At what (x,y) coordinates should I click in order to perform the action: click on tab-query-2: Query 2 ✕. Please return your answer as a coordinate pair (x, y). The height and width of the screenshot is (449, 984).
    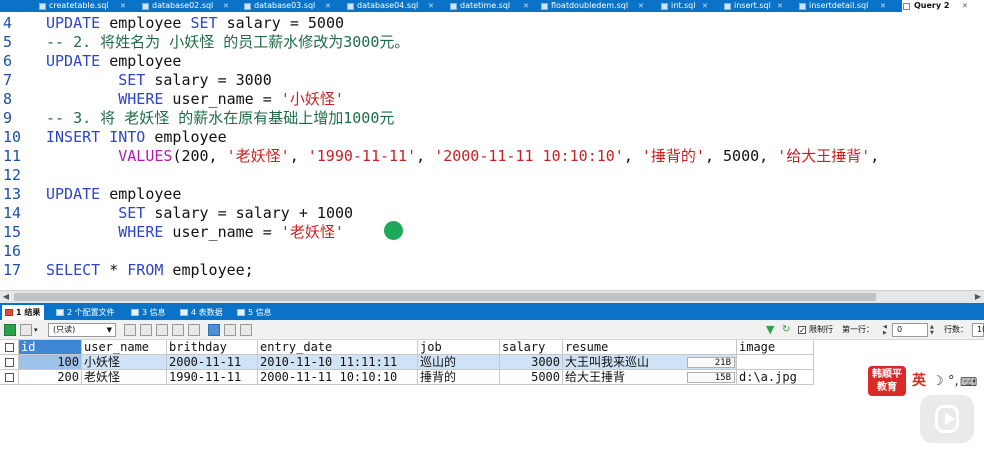
    Looking at the image, I should click on (943, 6).